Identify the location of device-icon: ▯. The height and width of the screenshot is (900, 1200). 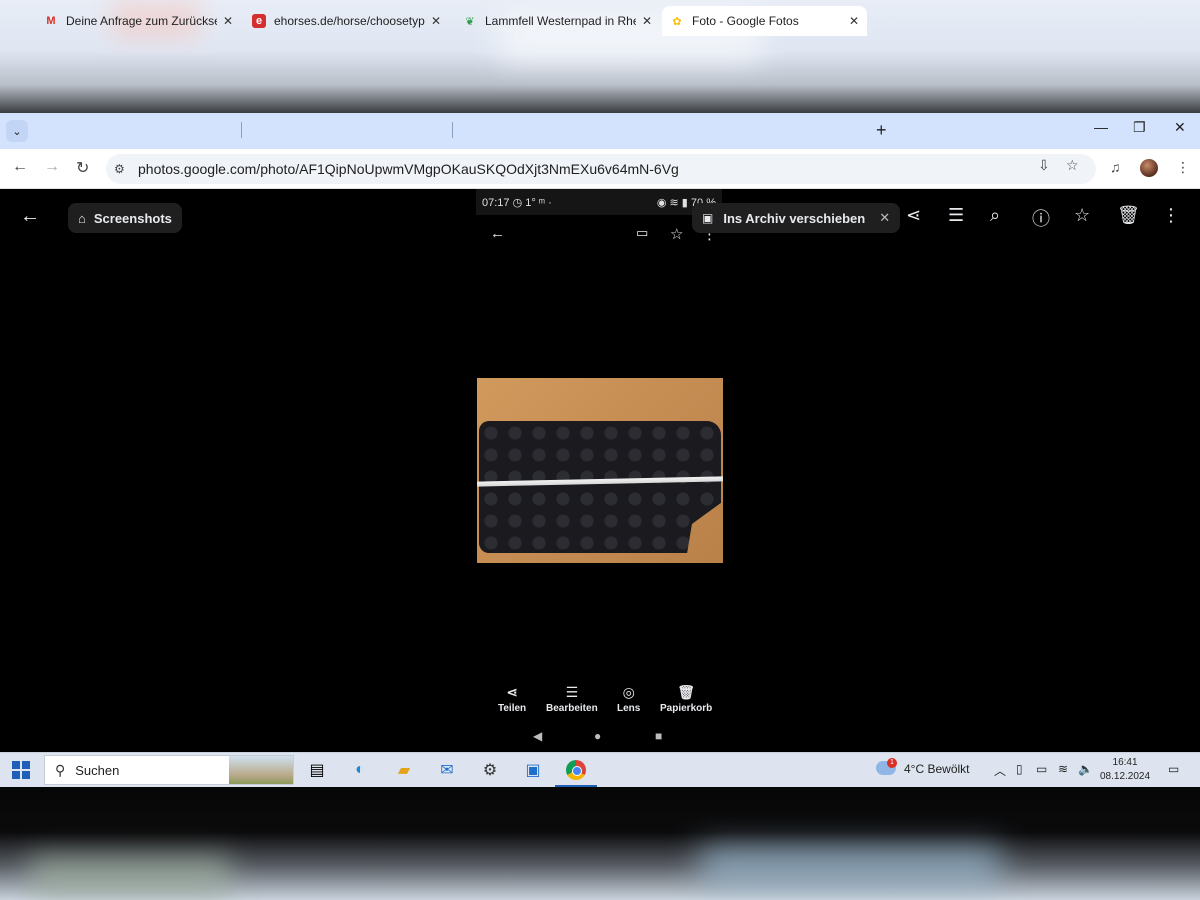
(1019, 769).